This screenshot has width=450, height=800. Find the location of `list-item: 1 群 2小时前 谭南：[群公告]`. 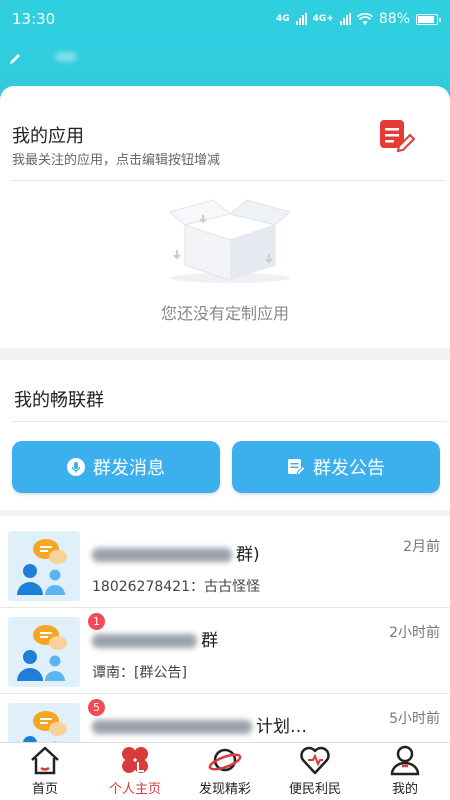

list-item: 1 群 2小时前 谭南：[群公告] is located at coordinates (225, 651).